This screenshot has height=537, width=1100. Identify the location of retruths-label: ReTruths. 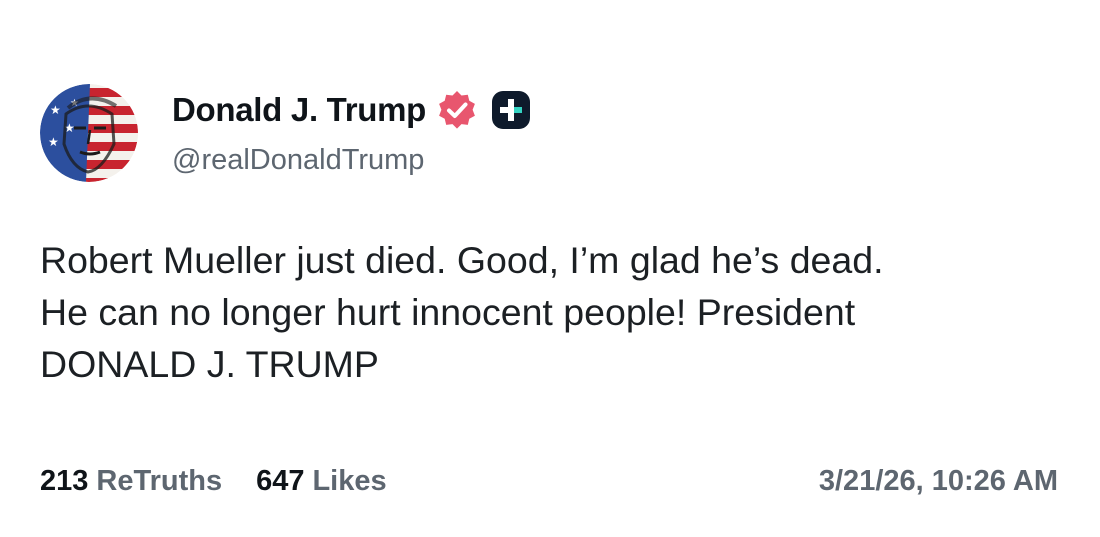
(159, 481).